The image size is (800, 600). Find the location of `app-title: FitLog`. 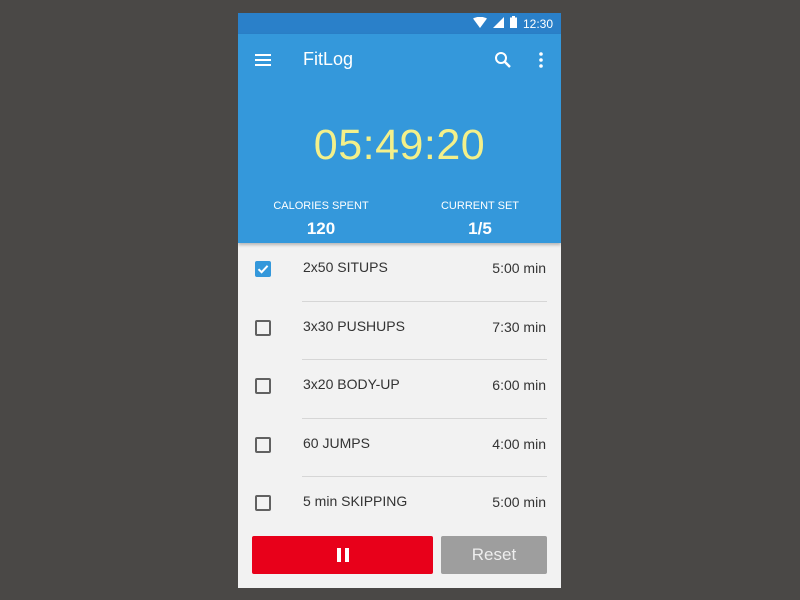

app-title: FitLog is located at coordinates (328, 59).